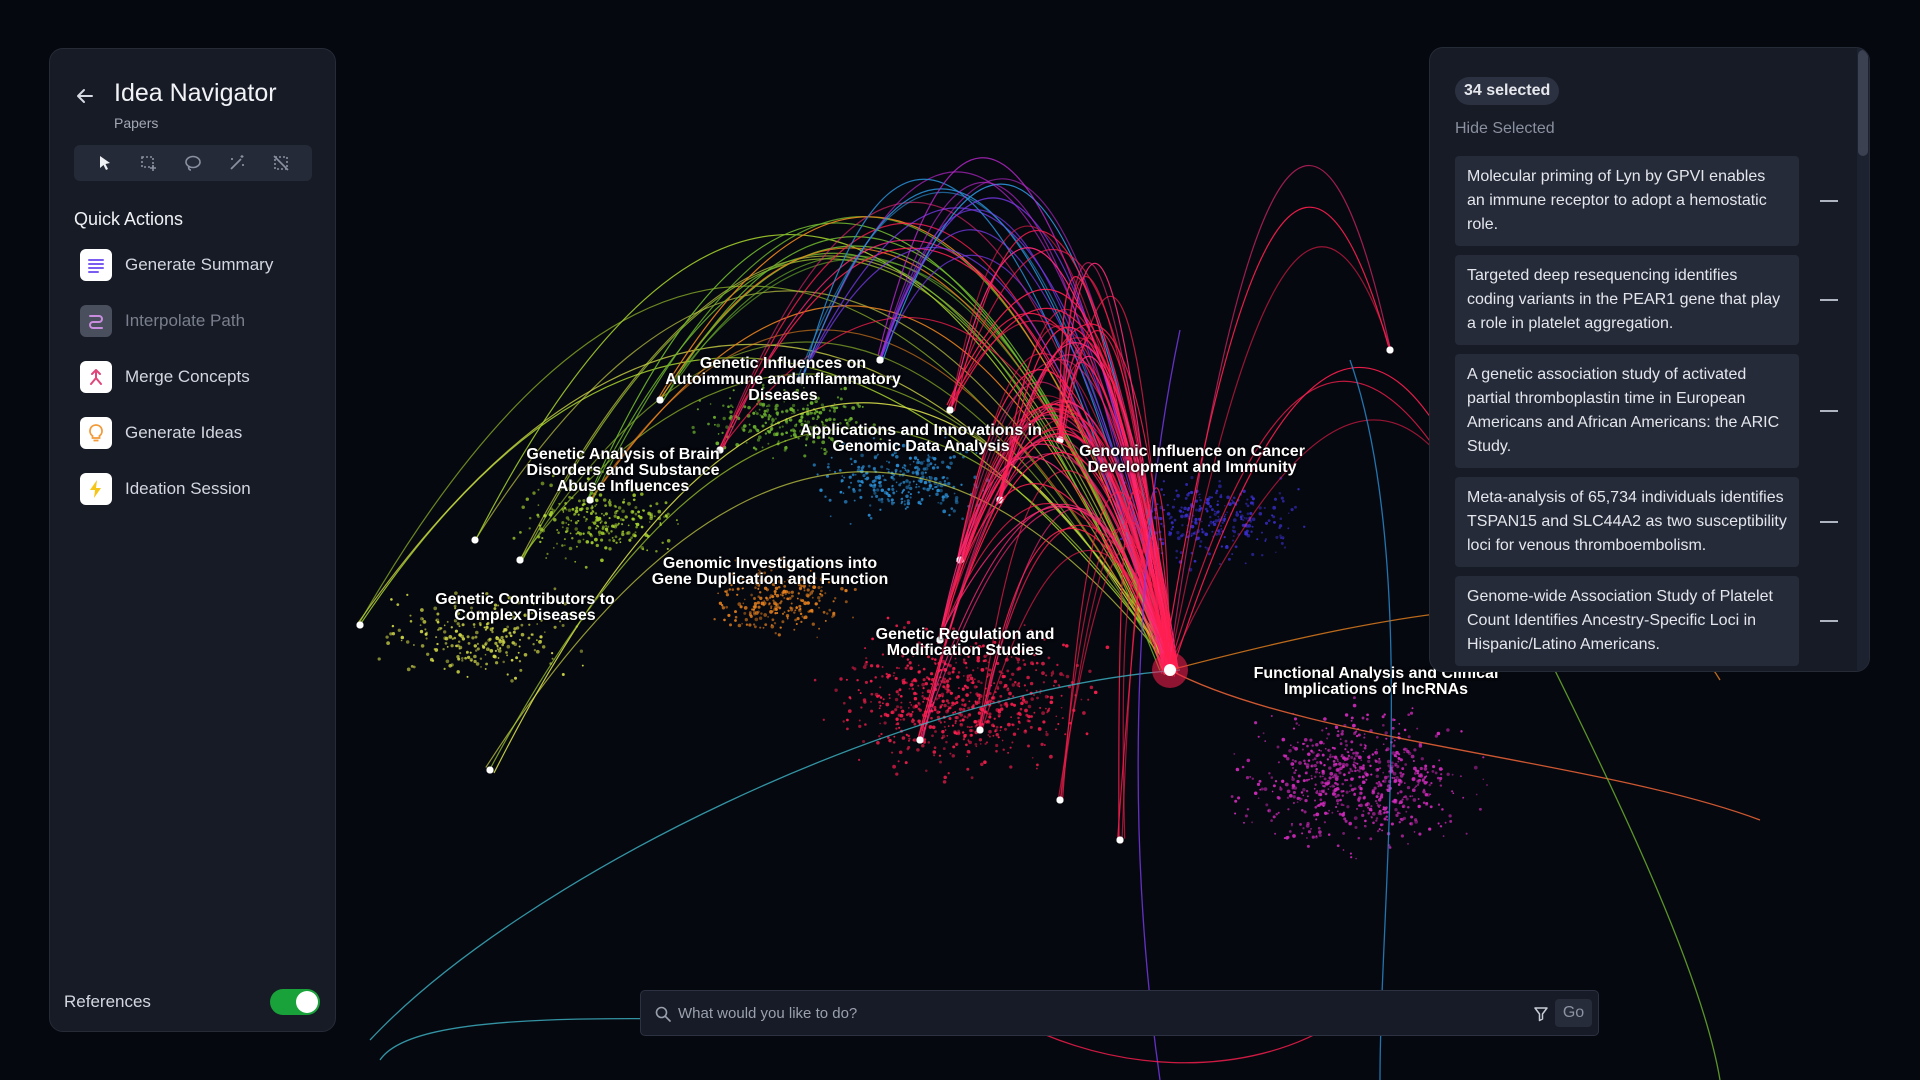  I want to click on toggle-knob, so click(307, 1002).